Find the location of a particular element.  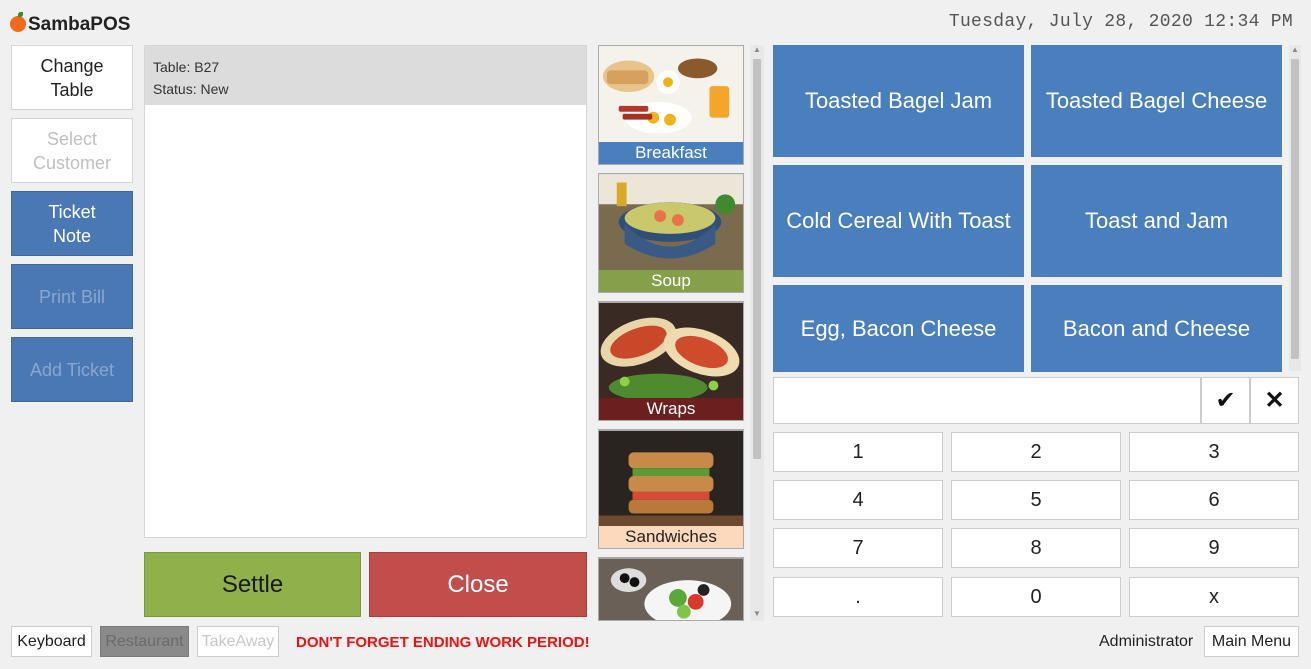

numpad-input is located at coordinates (987, 400).